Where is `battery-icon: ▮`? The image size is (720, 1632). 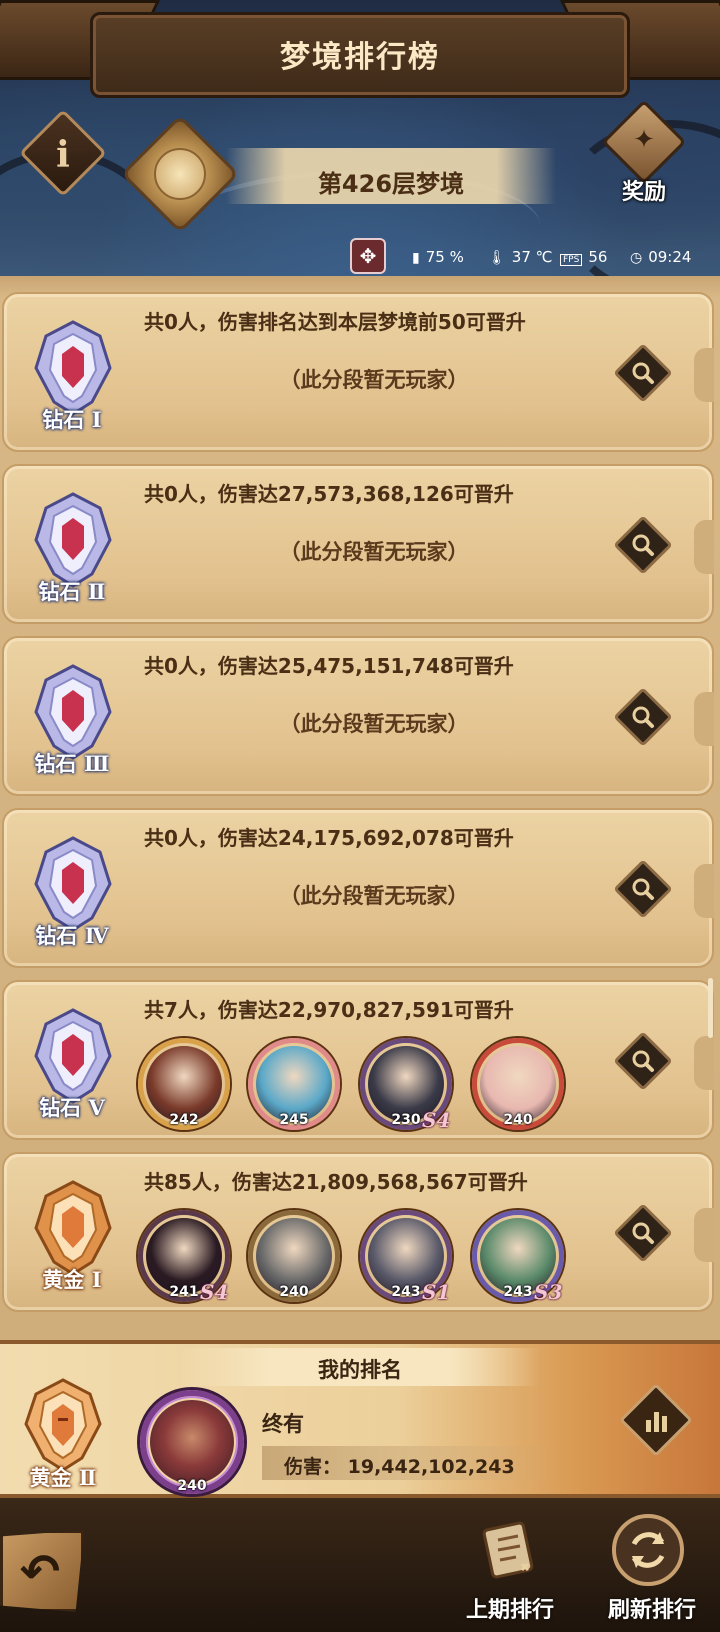 battery-icon: ▮ is located at coordinates (416, 258).